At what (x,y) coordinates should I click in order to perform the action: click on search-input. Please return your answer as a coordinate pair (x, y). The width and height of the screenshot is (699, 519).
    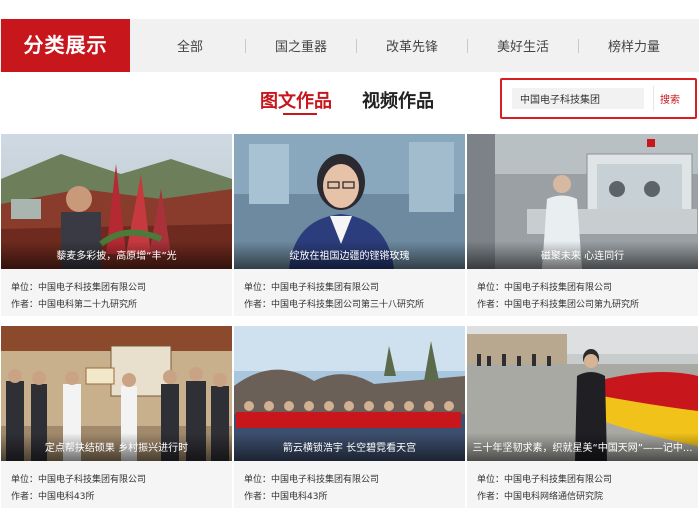
    Looking at the image, I should click on (578, 98).